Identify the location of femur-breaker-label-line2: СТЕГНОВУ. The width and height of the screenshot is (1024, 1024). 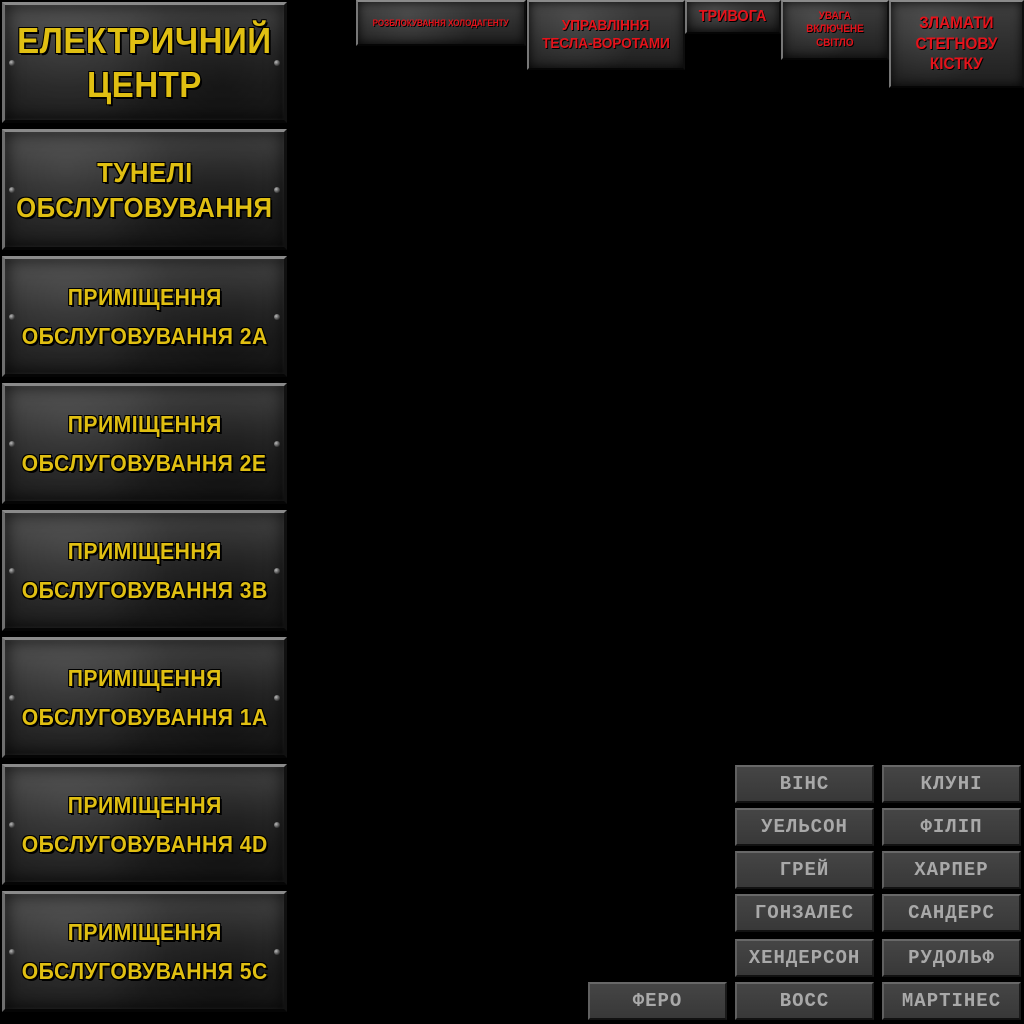
(956, 43).